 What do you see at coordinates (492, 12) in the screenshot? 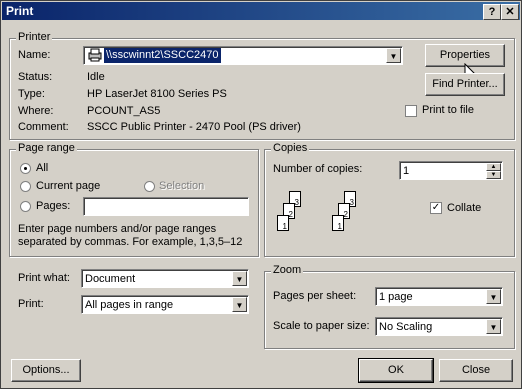
I see `help-button: ?` at bounding box center [492, 12].